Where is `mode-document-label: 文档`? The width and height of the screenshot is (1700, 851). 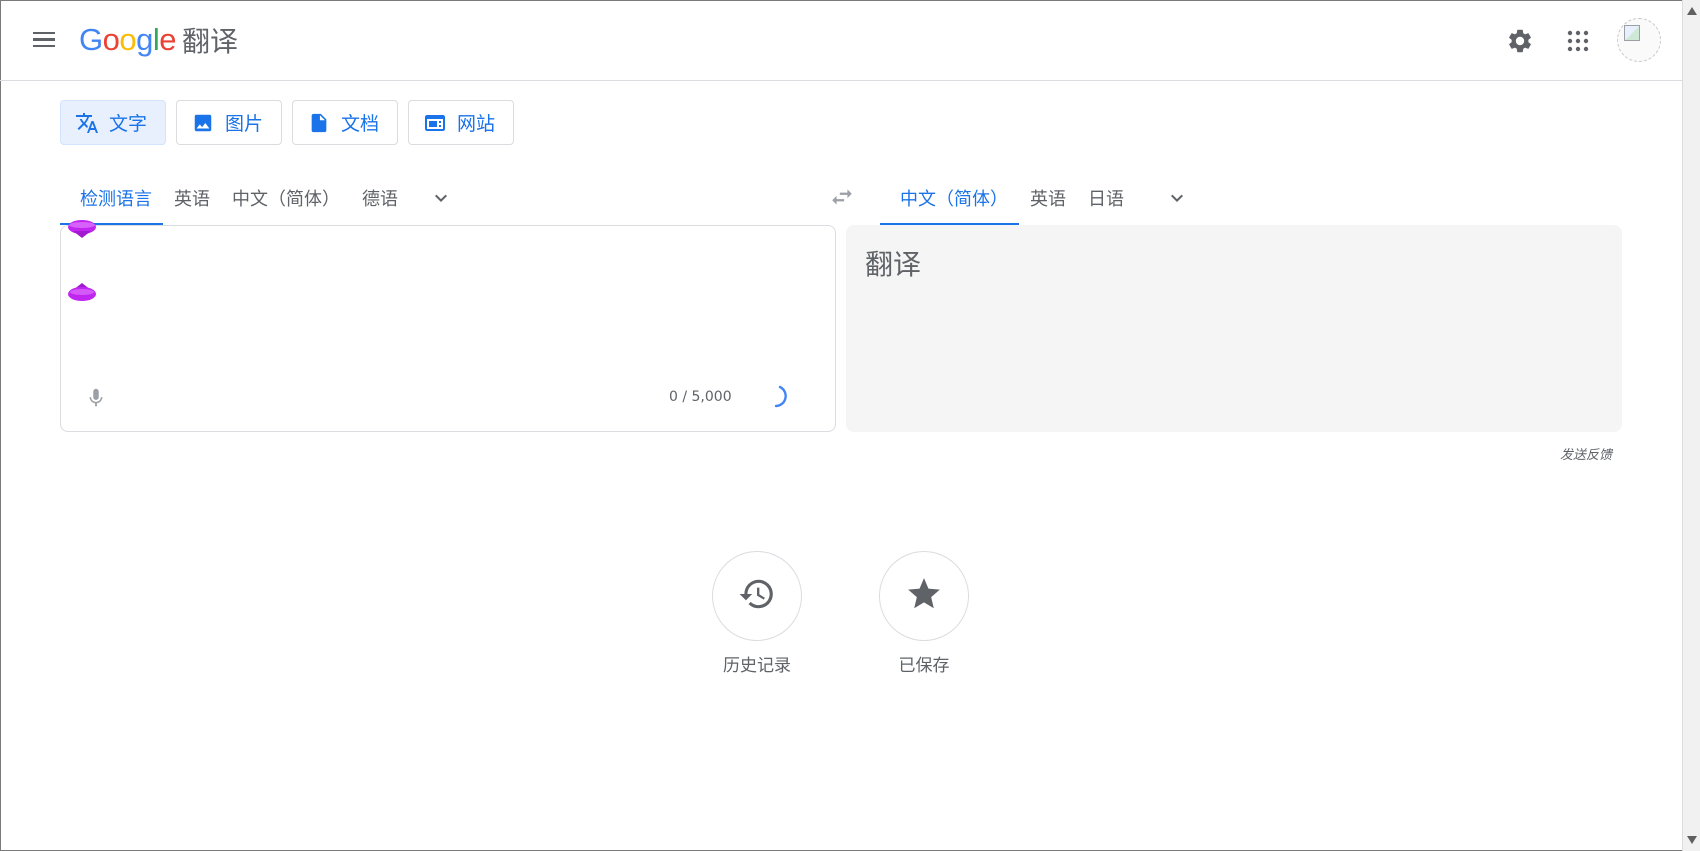
mode-document-label: 文档 is located at coordinates (360, 124).